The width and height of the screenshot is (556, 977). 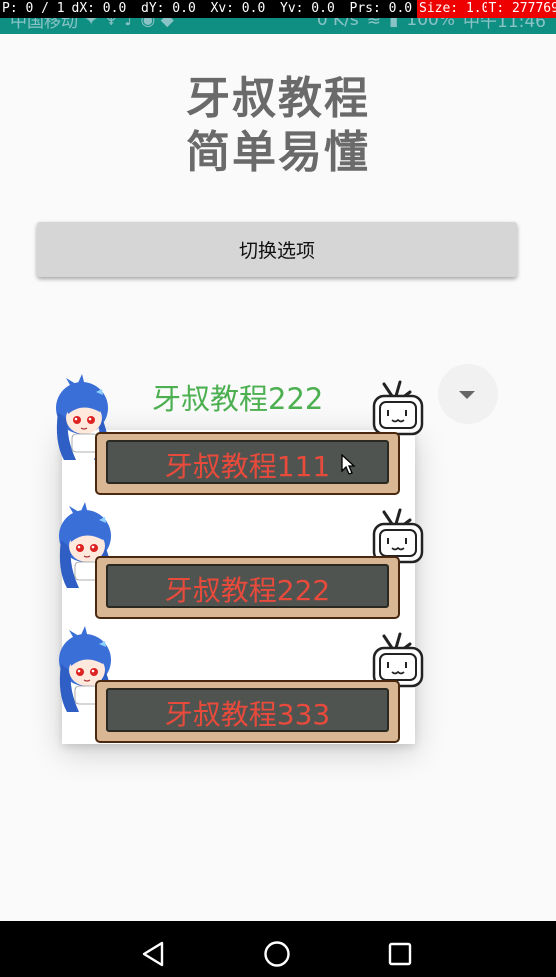 What do you see at coordinates (307, 8) in the screenshot?
I see `debug-yv: Yv: 0.0` at bounding box center [307, 8].